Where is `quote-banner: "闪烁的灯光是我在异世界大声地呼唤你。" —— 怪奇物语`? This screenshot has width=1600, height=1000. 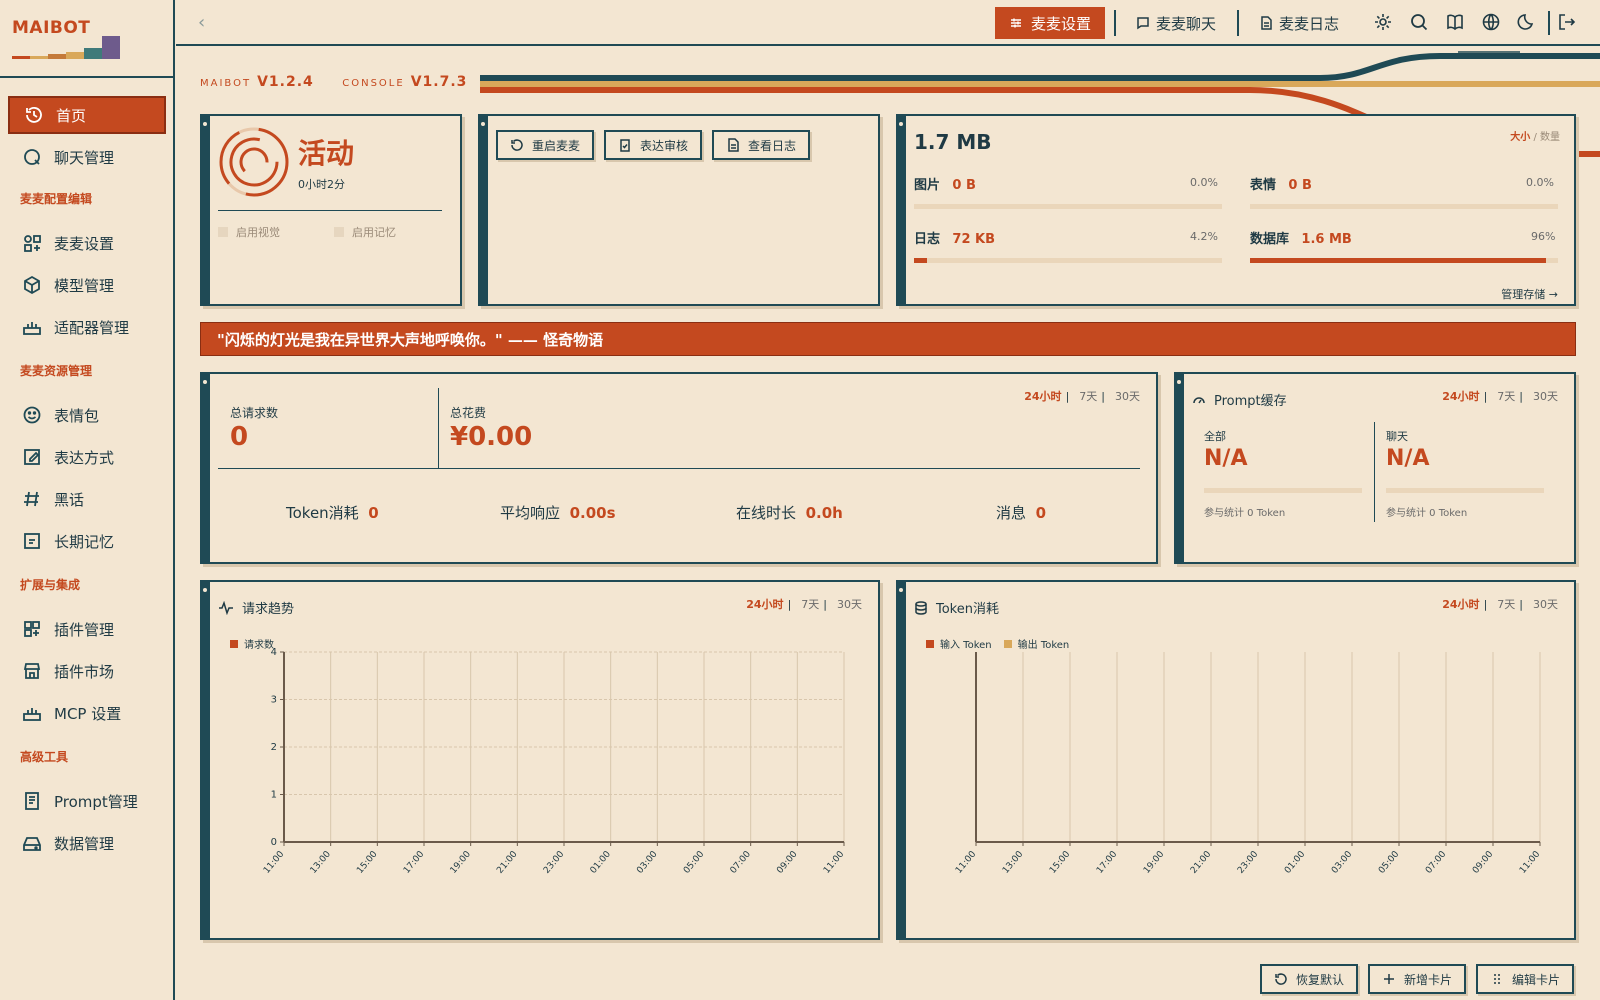 quote-banner: "闪烁的灯光是我在异世界大声地呼唤你。" —— 怪奇物语 is located at coordinates (888, 339).